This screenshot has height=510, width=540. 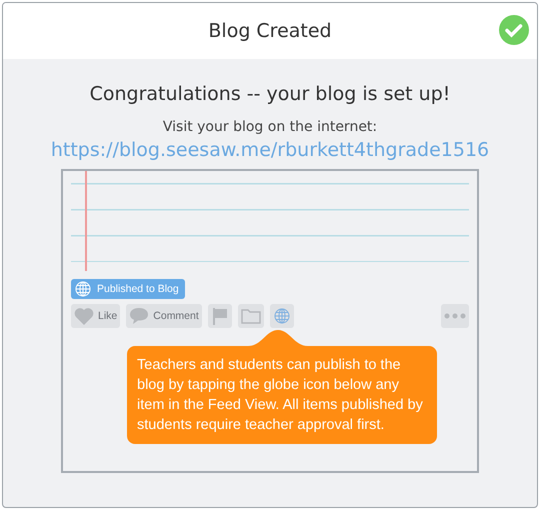 I want to click on folder-icon, so click(x=250, y=316).